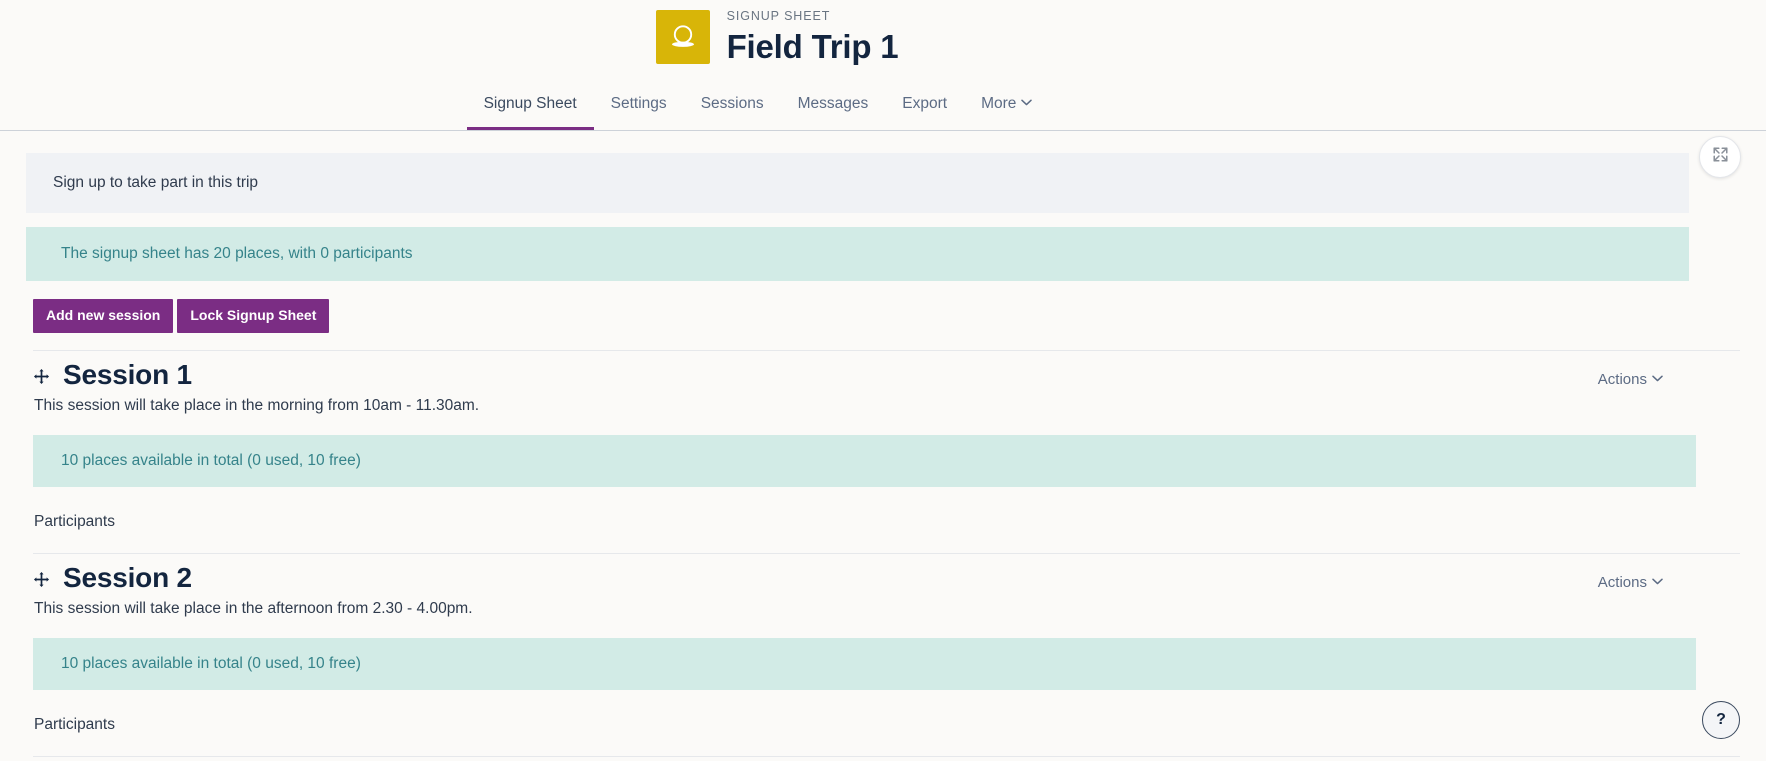 The width and height of the screenshot is (1766, 761). Describe the element at coordinates (127, 374) in the screenshot. I see `session-title: Session 1` at that location.